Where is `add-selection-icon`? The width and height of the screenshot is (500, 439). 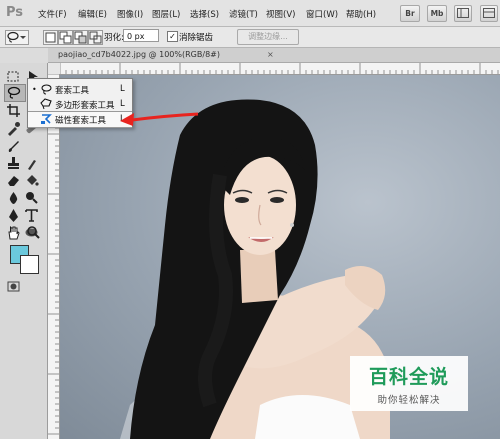
add-selection-icon is located at coordinates (65, 37).